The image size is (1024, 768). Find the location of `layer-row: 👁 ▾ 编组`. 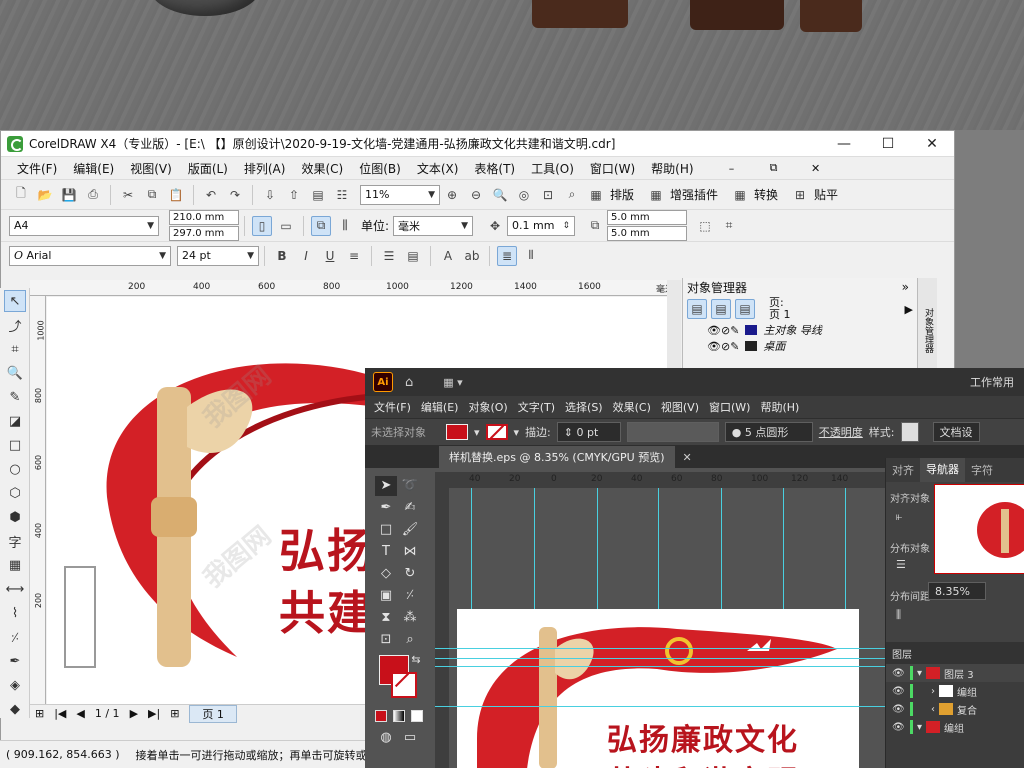

layer-row: 👁 ▾ 编组 is located at coordinates (955, 727).